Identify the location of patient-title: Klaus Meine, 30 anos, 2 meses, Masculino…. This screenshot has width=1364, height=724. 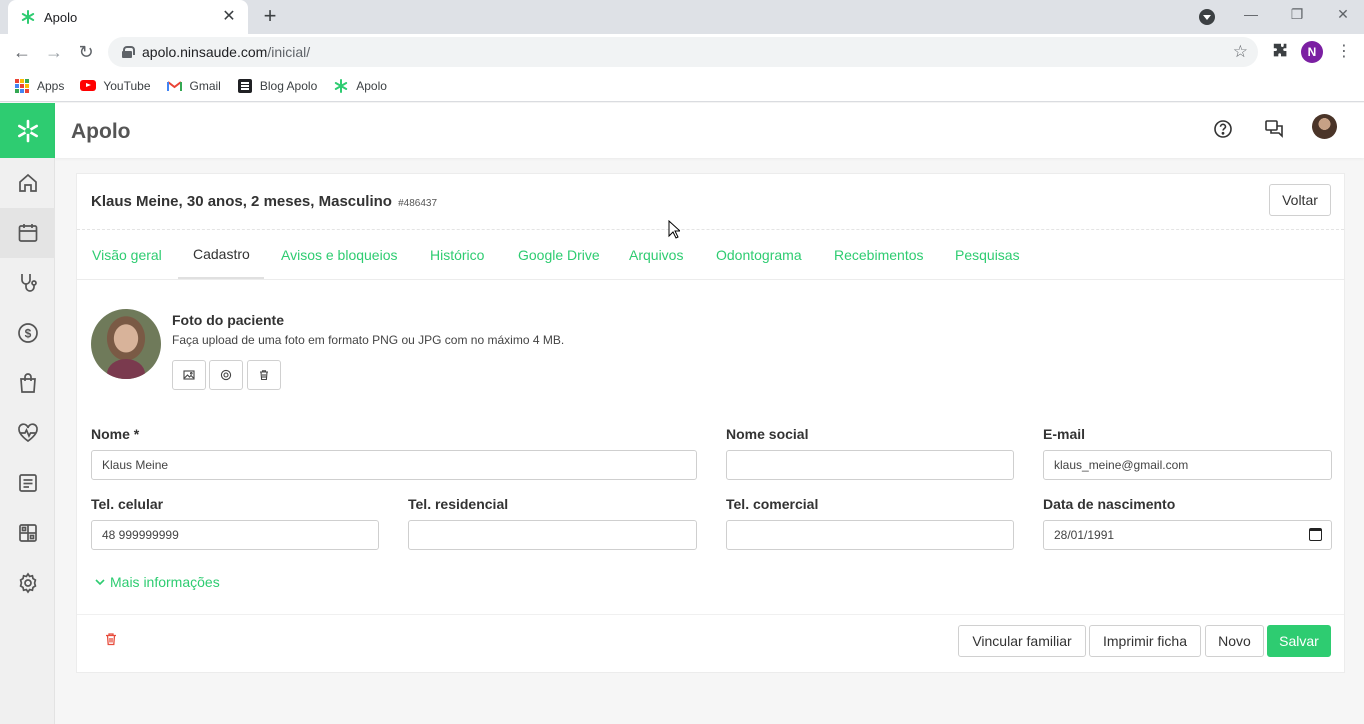
(264, 201).